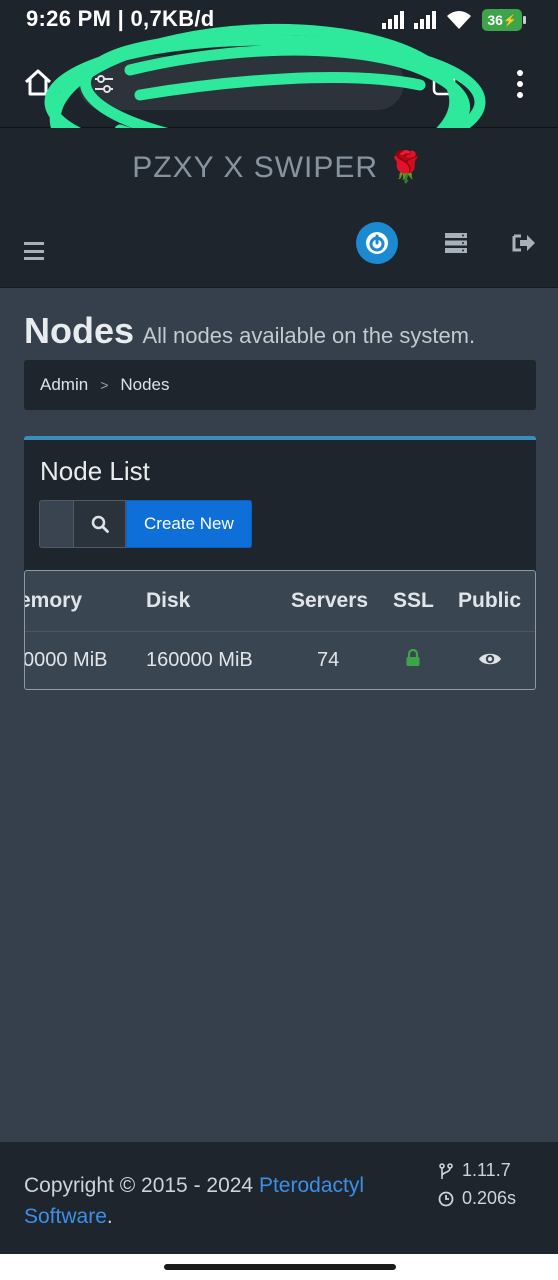  I want to click on home-gesture-pill, so click(280, 1267).